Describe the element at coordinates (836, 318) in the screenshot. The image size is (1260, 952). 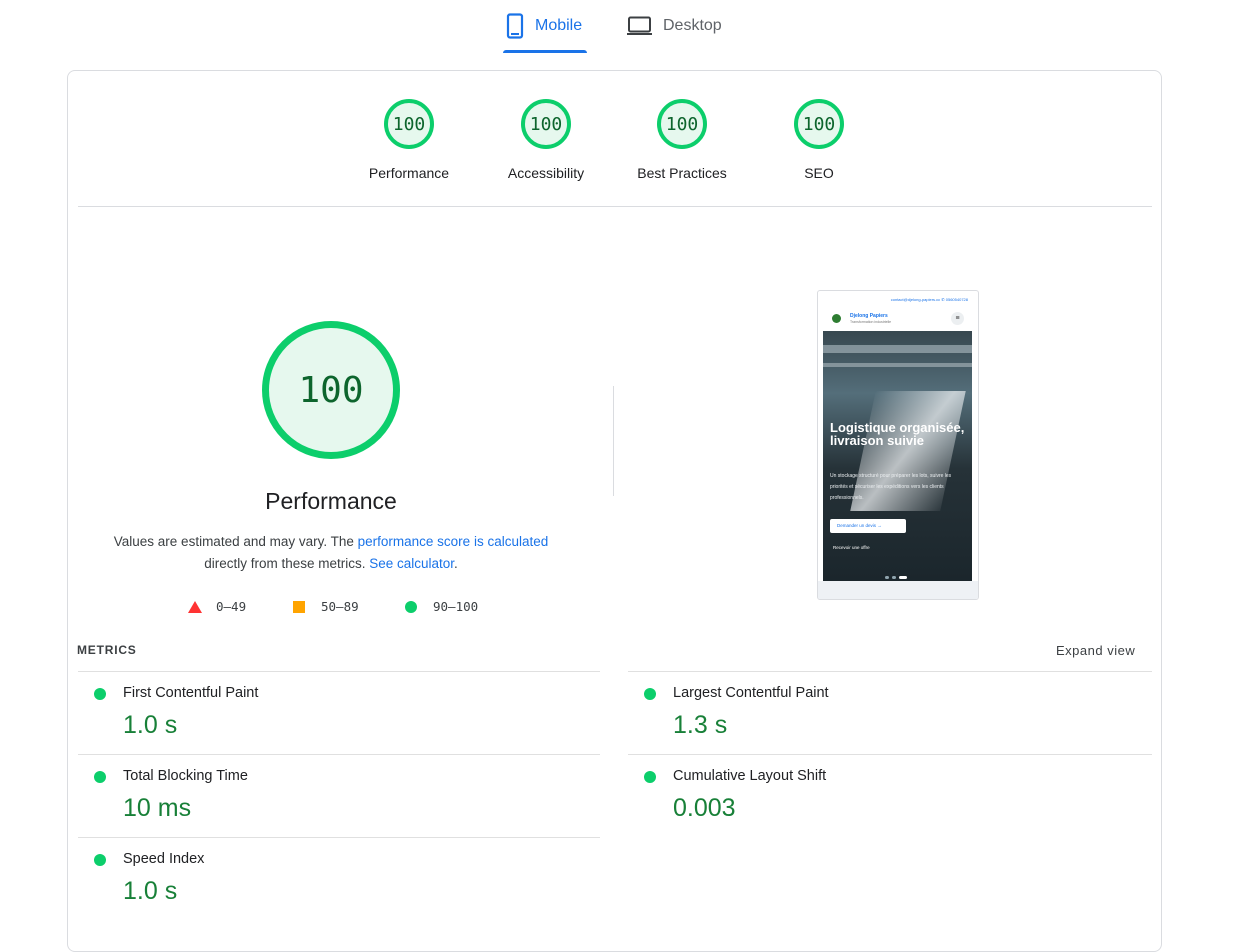
I see `logo-icon` at that location.